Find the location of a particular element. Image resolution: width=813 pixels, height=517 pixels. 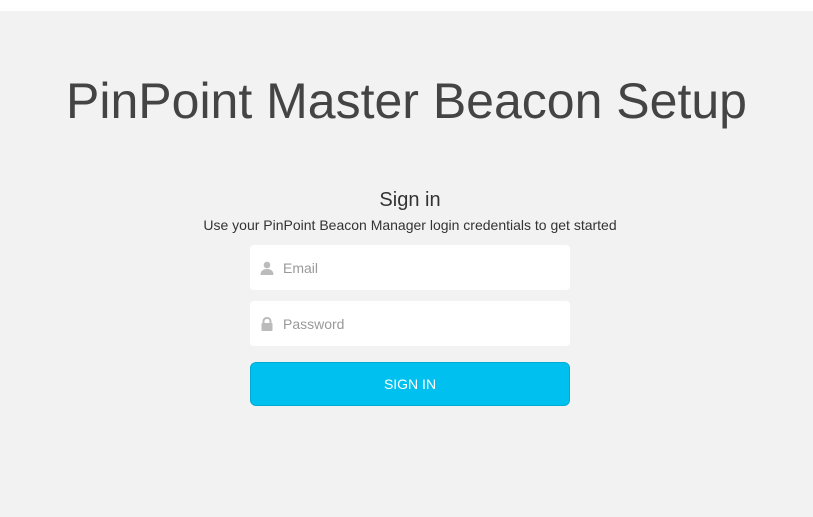

page-title: PinPoint Master Beacon Setup is located at coordinates (406, 101).